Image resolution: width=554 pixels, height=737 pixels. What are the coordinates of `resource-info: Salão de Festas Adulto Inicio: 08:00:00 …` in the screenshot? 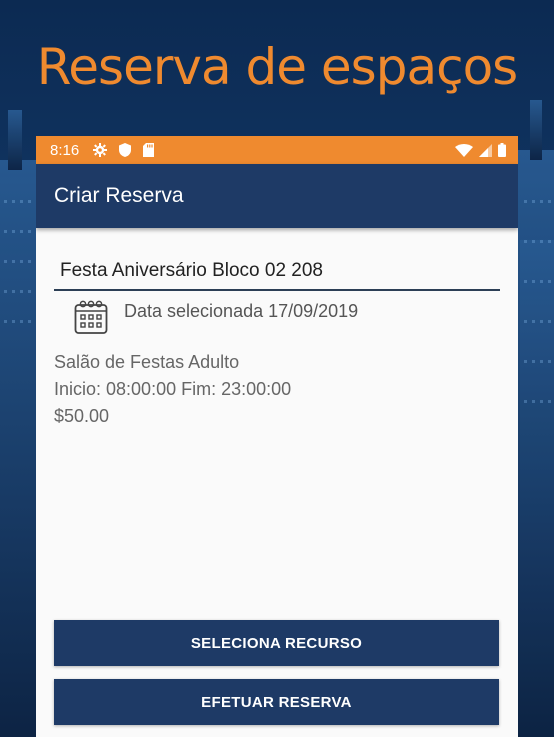 It's located at (275, 389).